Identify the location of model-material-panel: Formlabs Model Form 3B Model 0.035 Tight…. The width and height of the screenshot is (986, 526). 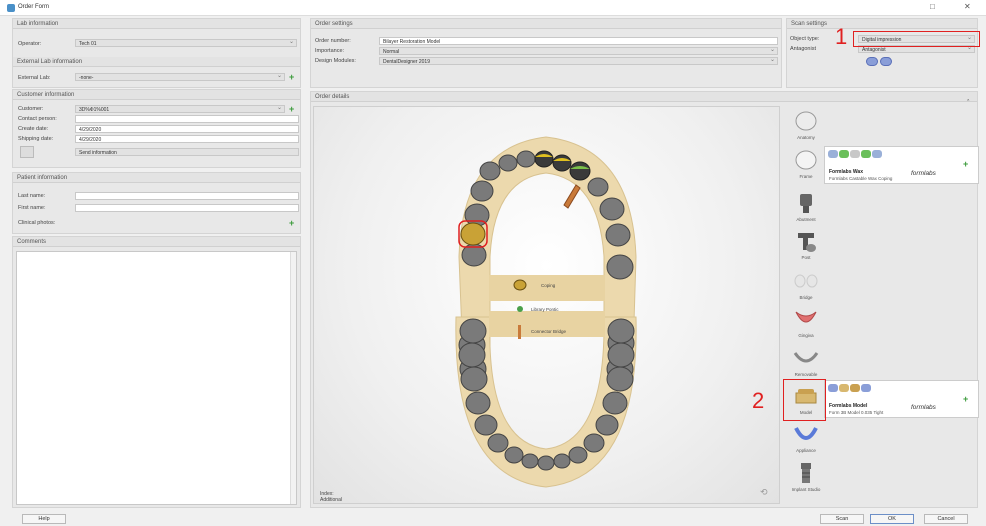
(901, 399).